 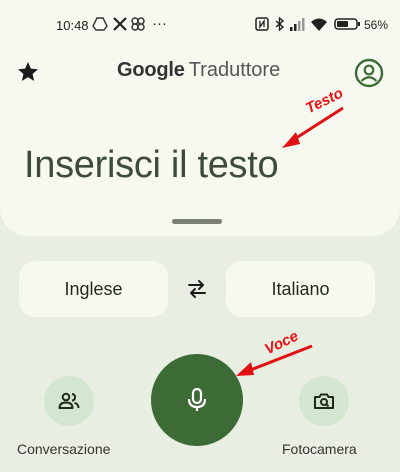 I want to click on nfc-icon, so click(x=262, y=24).